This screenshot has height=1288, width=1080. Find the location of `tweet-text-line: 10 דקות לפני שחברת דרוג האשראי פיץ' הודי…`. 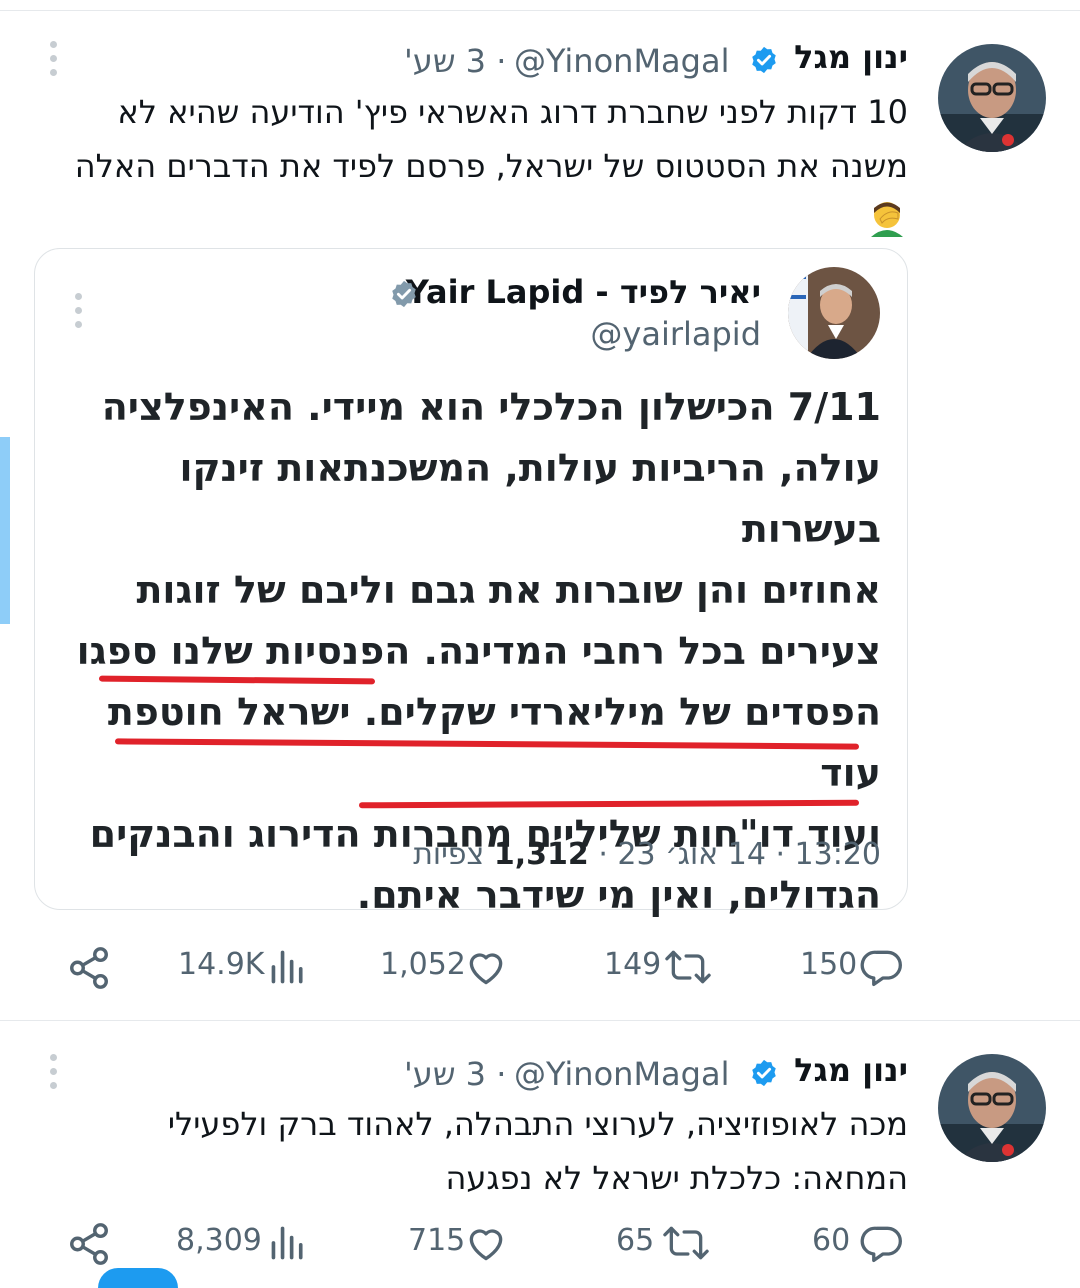

tweet-text-line: 10 דקות לפני שחברת דרוג האשראי פיץ' הודי… is located at coordinates (512, 112).